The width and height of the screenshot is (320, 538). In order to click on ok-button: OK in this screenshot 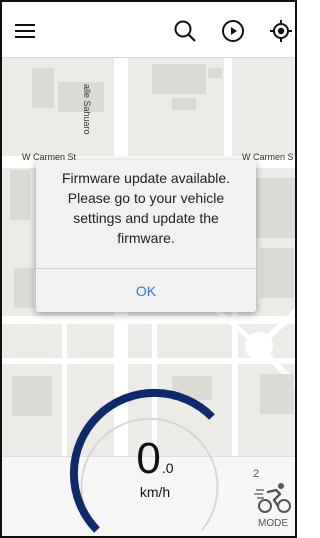, I will do `click(146, 290)`.